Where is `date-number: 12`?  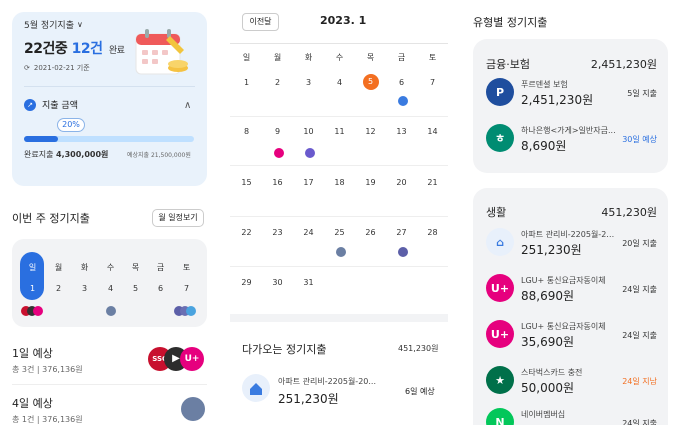 date-number: 12 is located at coordinates (370, 131).